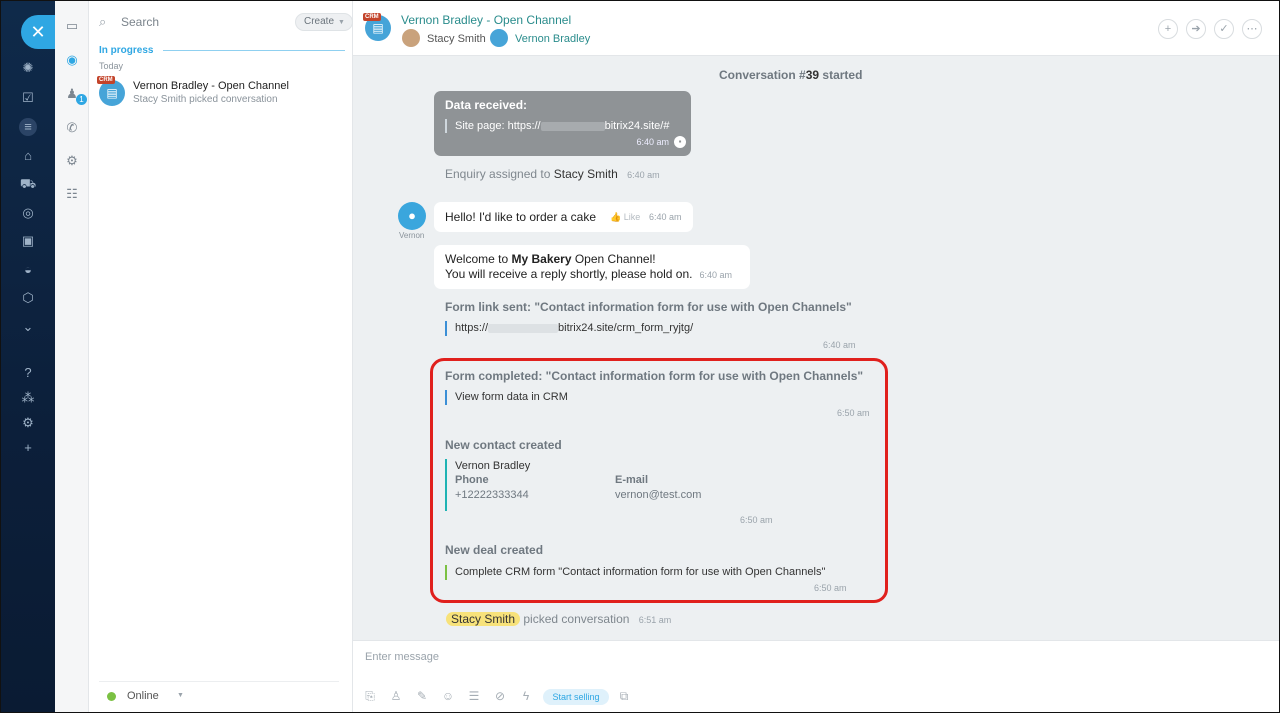 This screenshot has height=713, width=1280. What do you see at coordinates (126, 50) in the screenshot?
I see `section-in-progress: In progress` at bounding box center [126, 50].